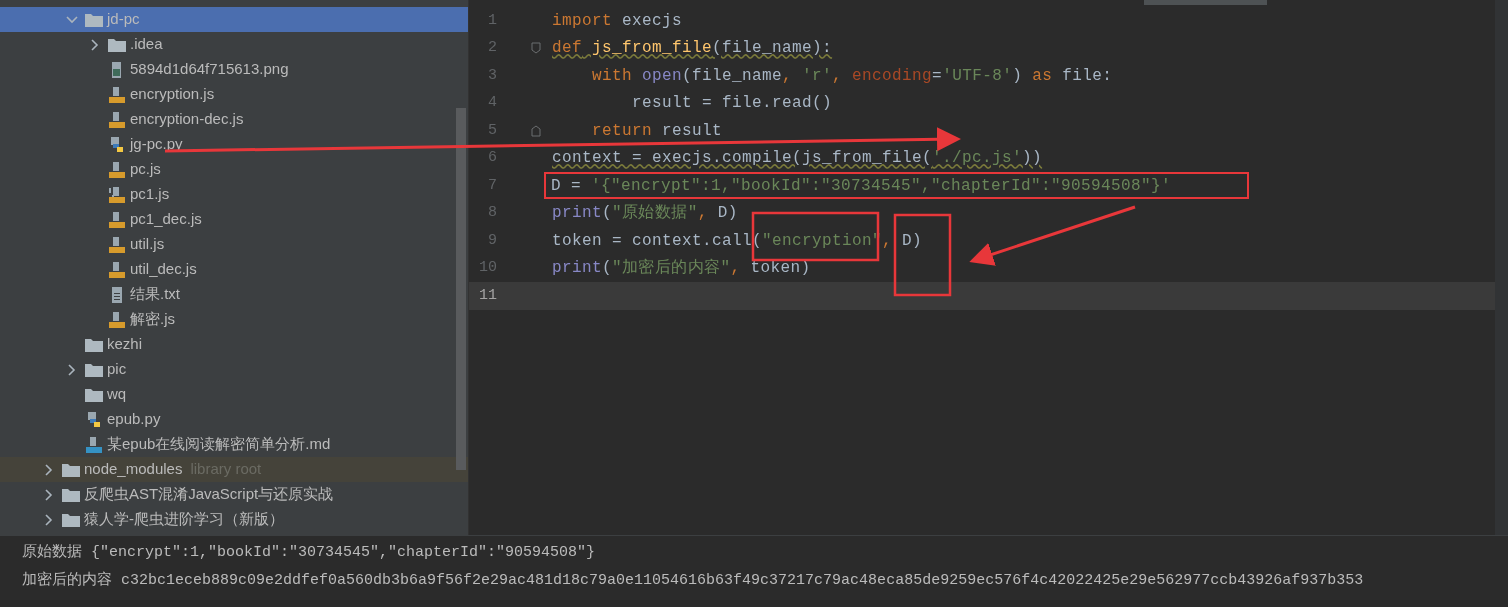 The height and width of the screenshot is (607, 1508). I want to click on tree-item: encryption.js, so click(234, 94).